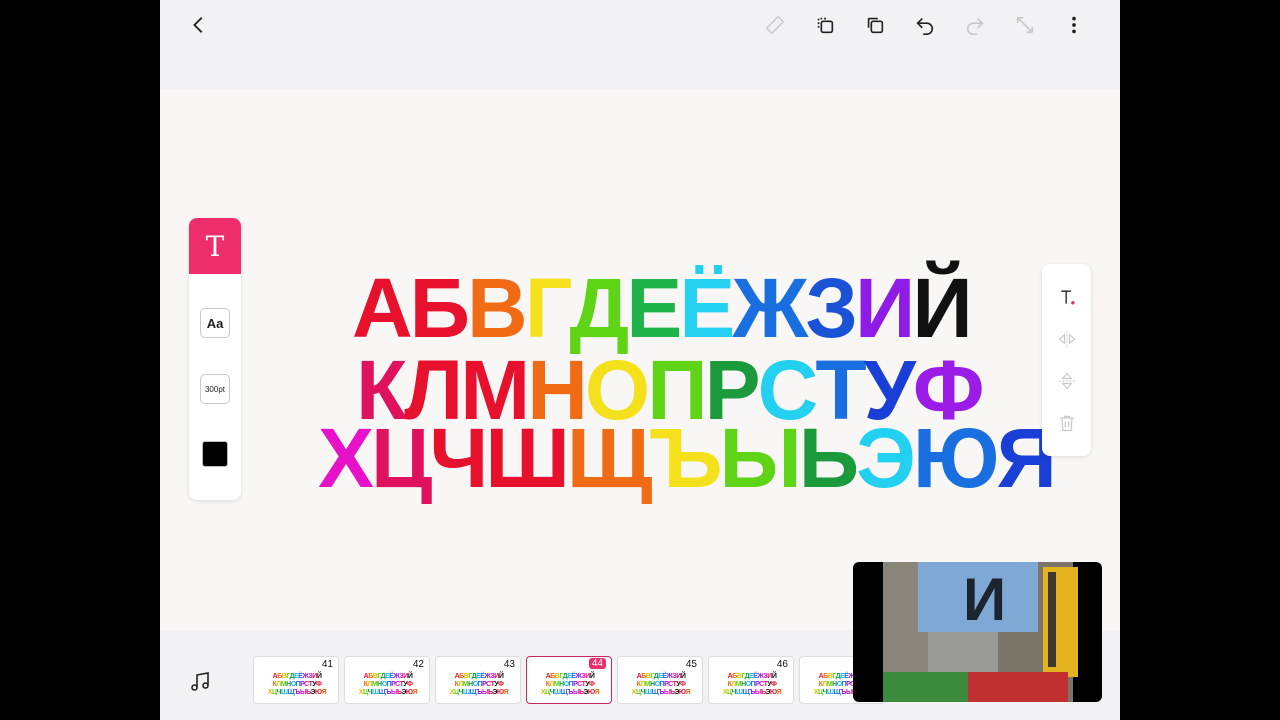 Image resolution: width=1280 pixels, height=720 pixels. What do you see at coordinates (654, 308) in the screenshot?
I see `alphabet-letter: Е` at bounding box center [654, 308].